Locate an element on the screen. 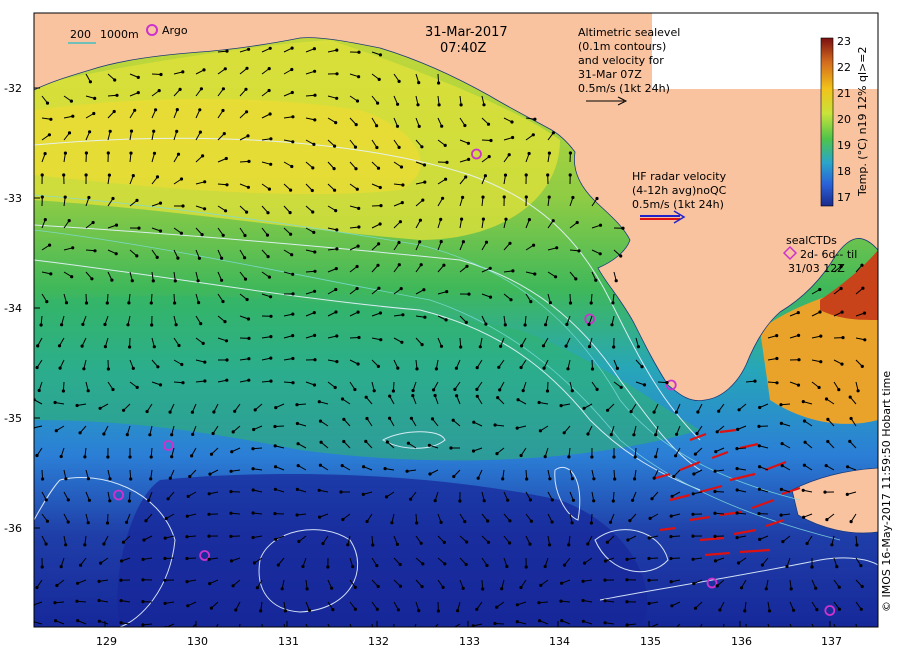 This screenshot has height=660, width=900. yellow-core is located at coordinates (227, 146).